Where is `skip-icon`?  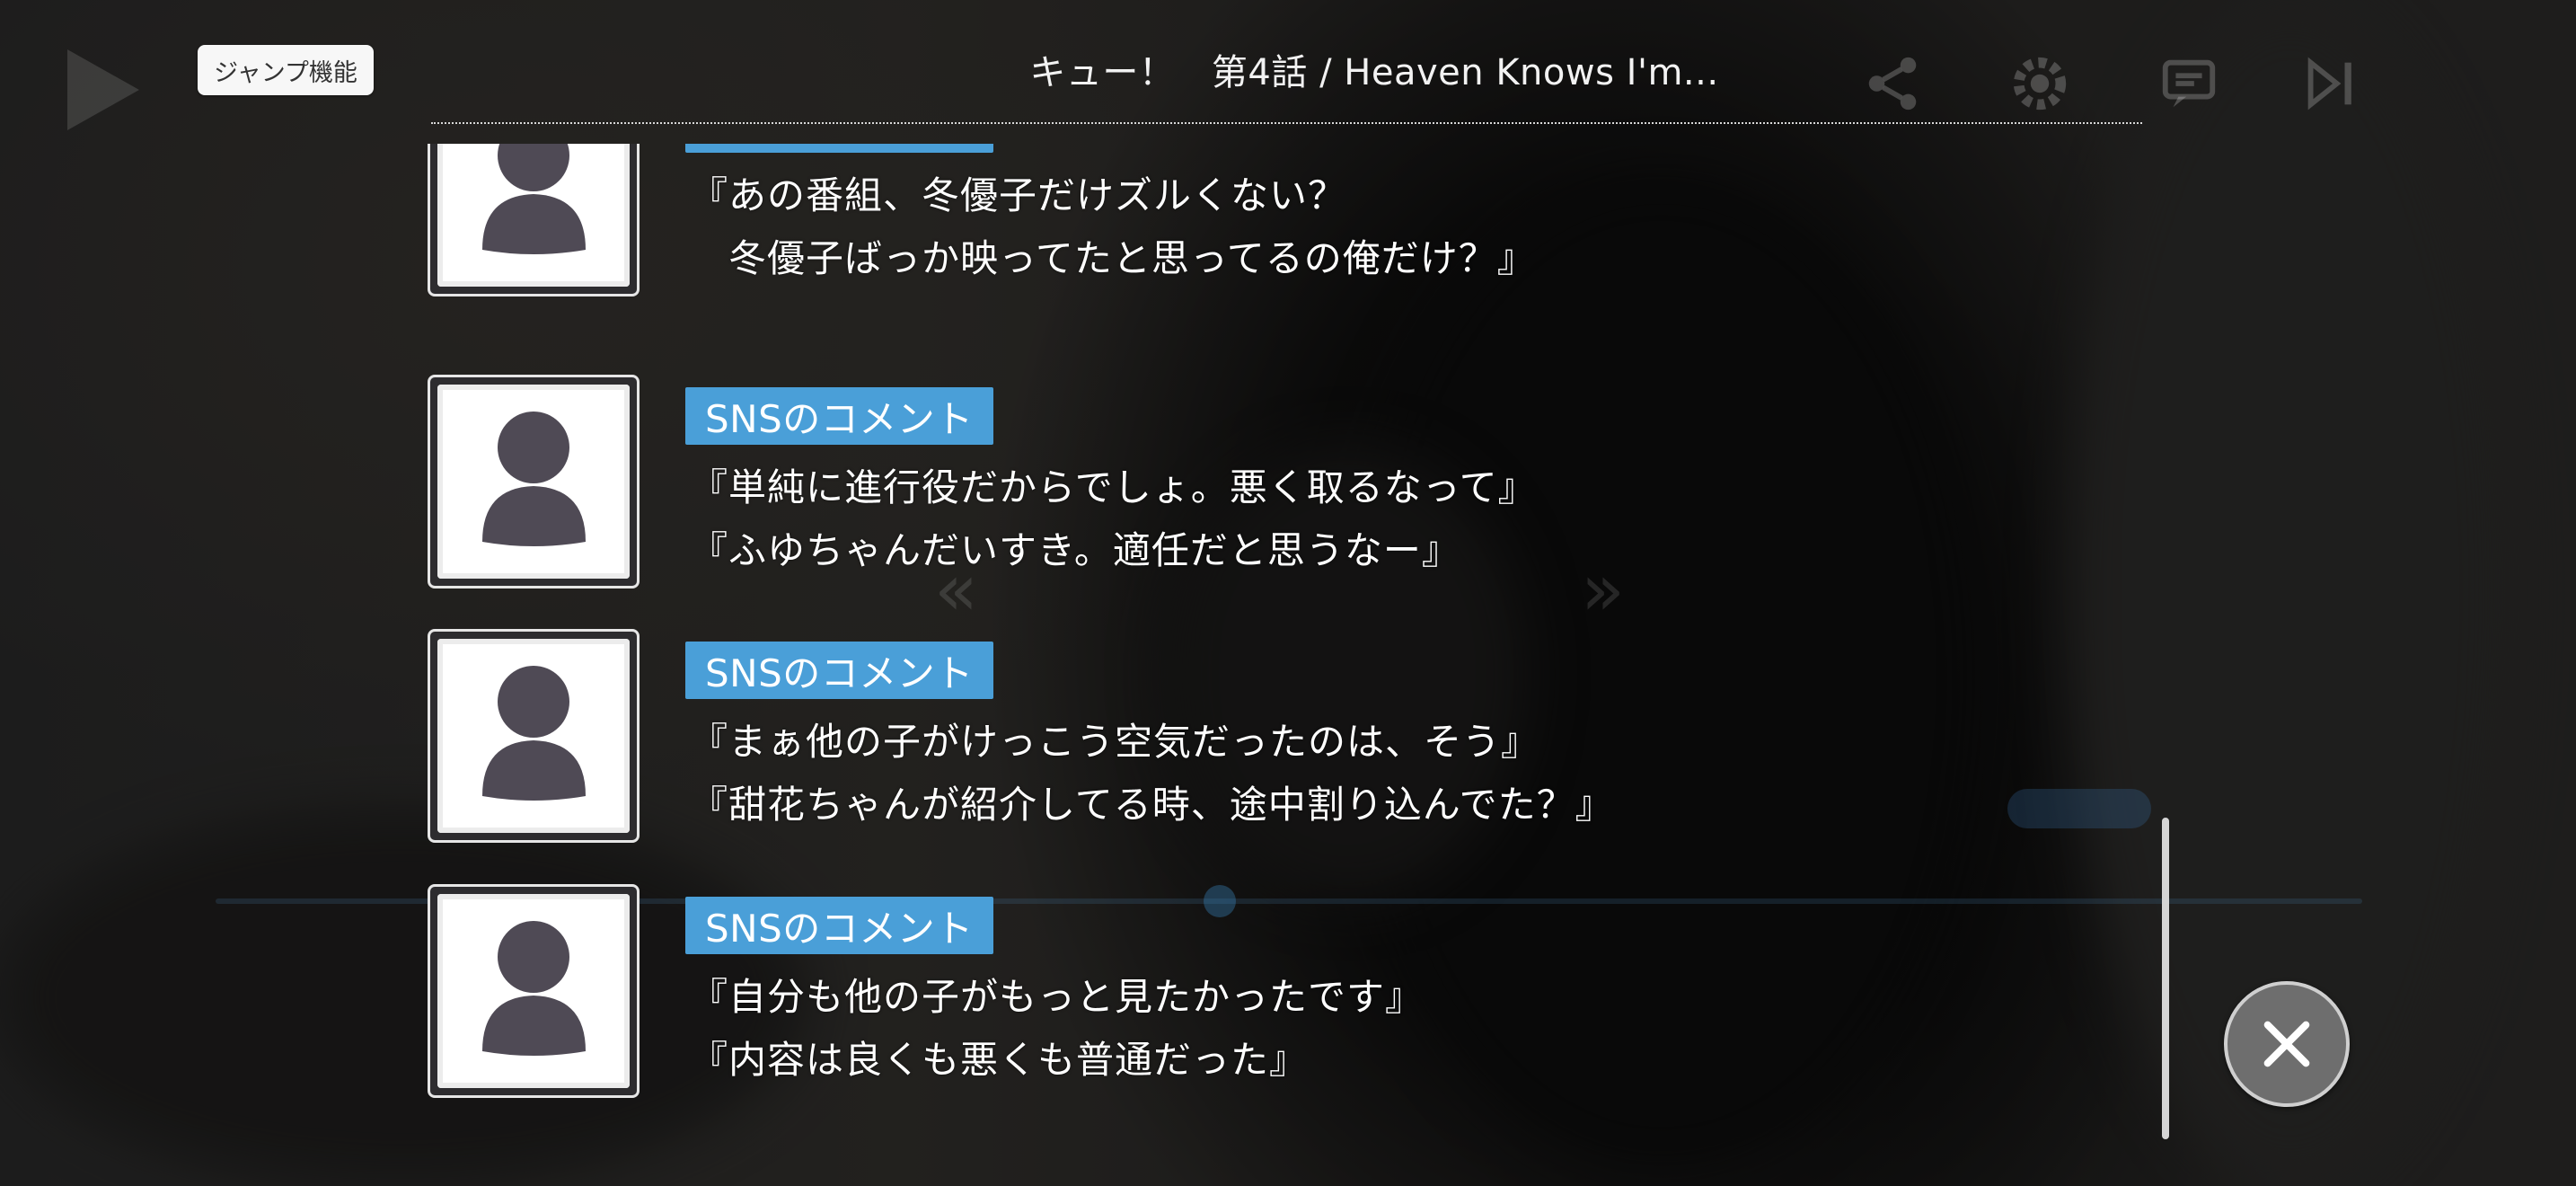 skip-icon is located at coordinates (2329, 83).